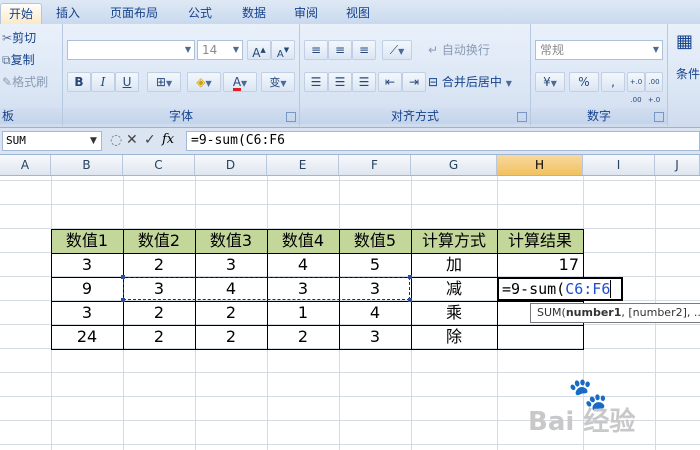  What do you see at coordinates (159, 165) in the screenshot?
I see `column-header-c: C` at bounding box center [159, 165].